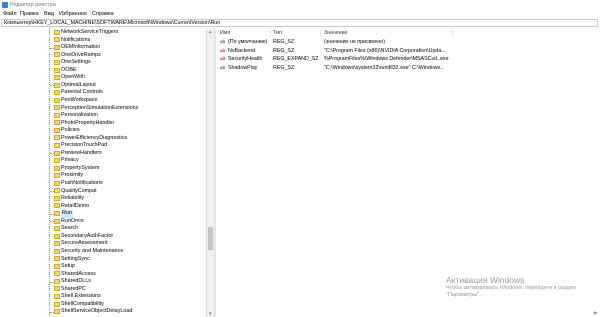 The image size is (600, 317). What do you see at coordinates (103, 260) in the screenshot?
I see `tree-item: › SettingSync` at bounding box center [103, 260].